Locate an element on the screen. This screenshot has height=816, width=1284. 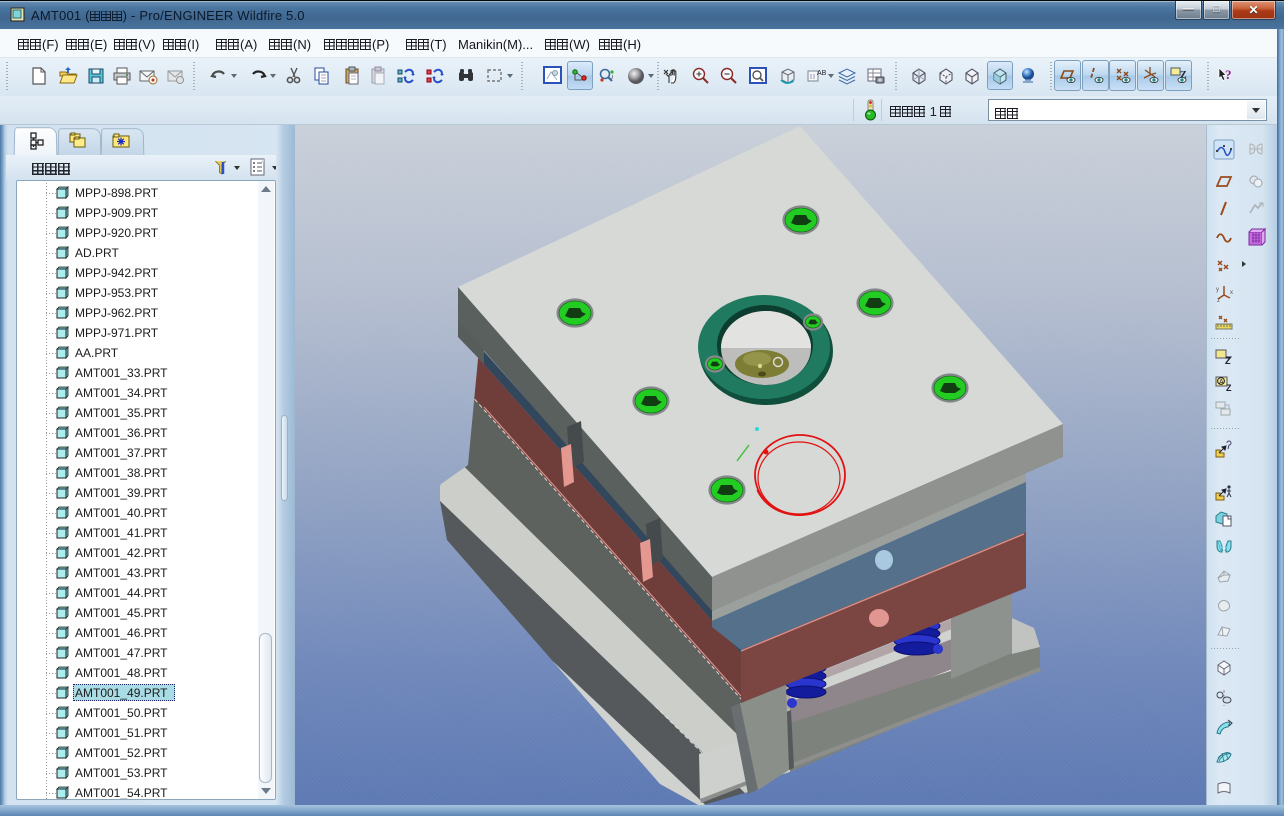
svg-text: A is located at coordinates (1221, 382).